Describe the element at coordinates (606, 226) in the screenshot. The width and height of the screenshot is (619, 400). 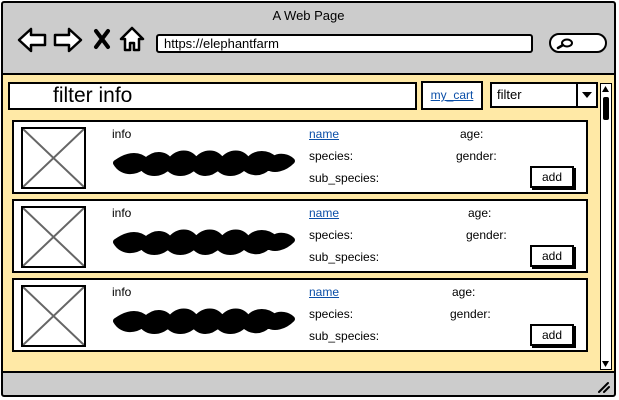
I see `vertical-scrollbar` at that location.